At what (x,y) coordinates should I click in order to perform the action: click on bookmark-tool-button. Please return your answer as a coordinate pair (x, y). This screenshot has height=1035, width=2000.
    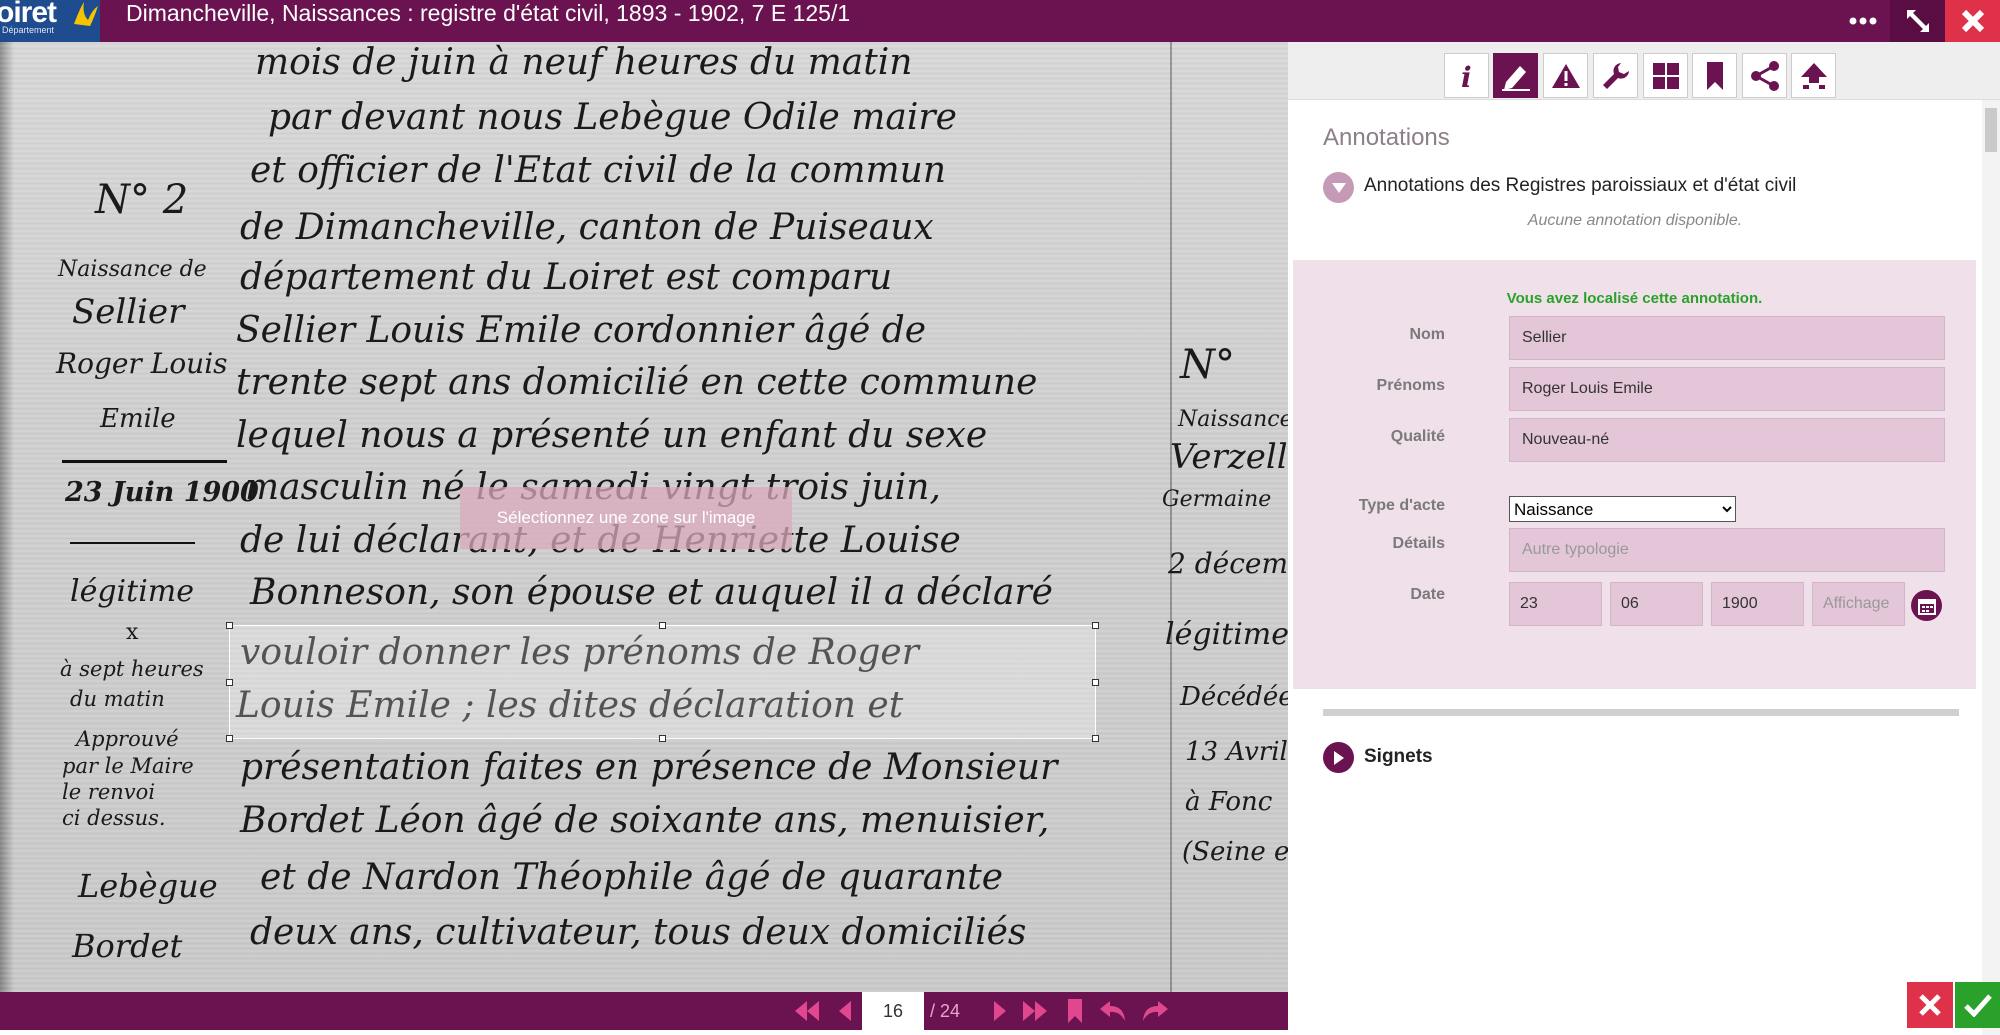
    Looking at the image, I should click on (1714, 75).